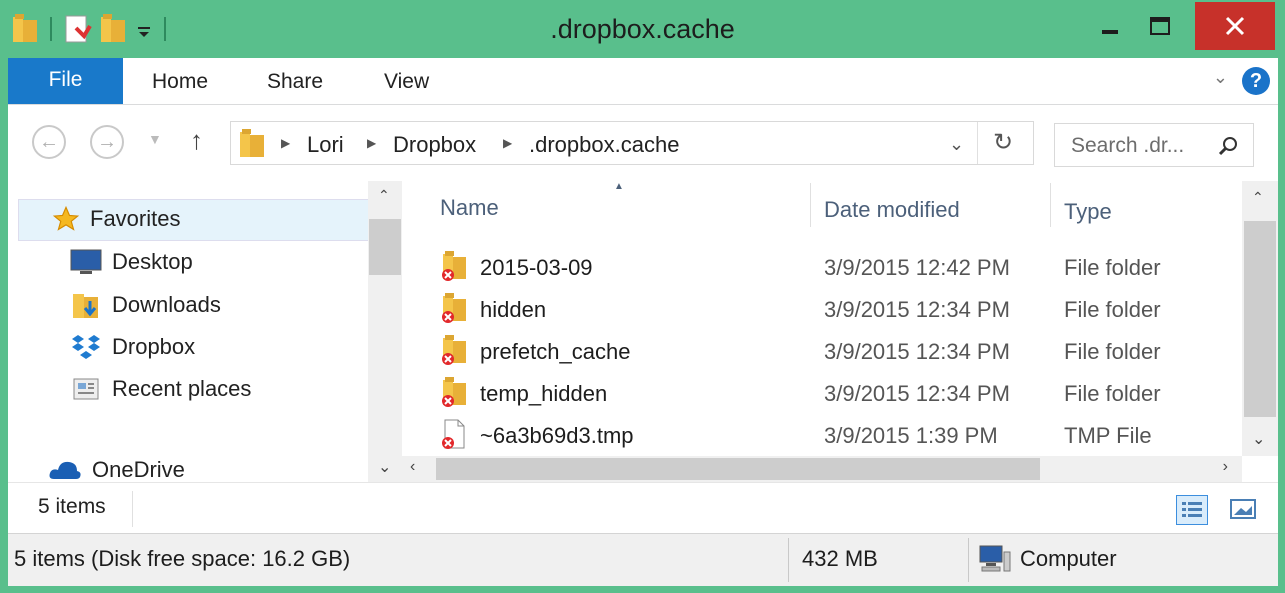 Image resolution: width=1285 pixels, height=593 pixels. Describe the element at coordinates (182, 388) in the screenshot. I see `nav-item-label: Recent places` at that location.